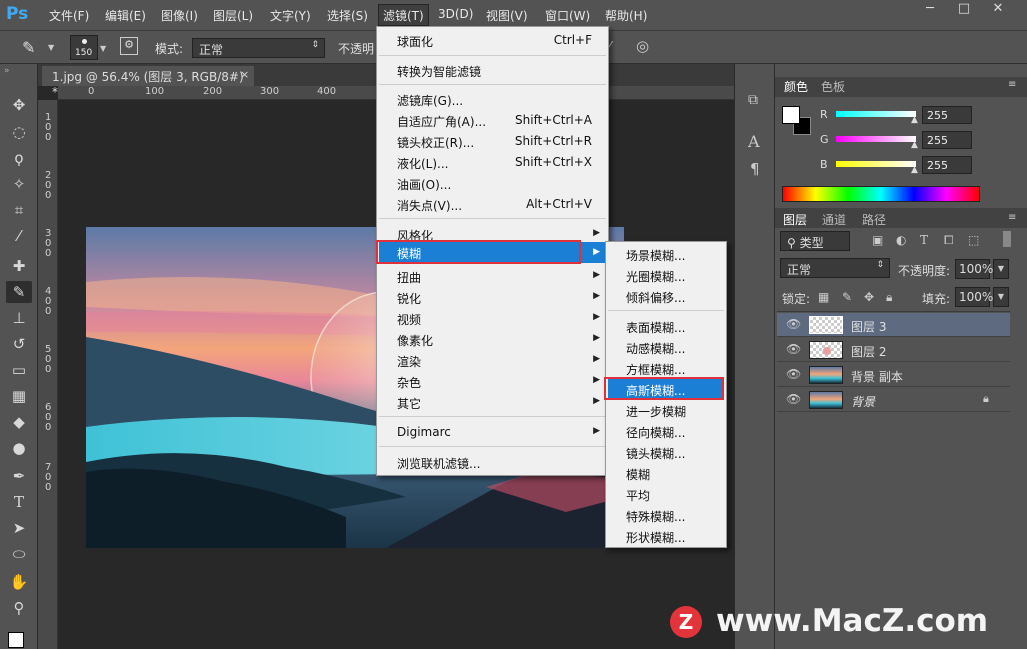 Image resolution: width=1027 pixels, height=649 pixels. Describe the element at coordinates (19, 582) in the screenshot. I see `hand-tool-icon: ✋` at that location.